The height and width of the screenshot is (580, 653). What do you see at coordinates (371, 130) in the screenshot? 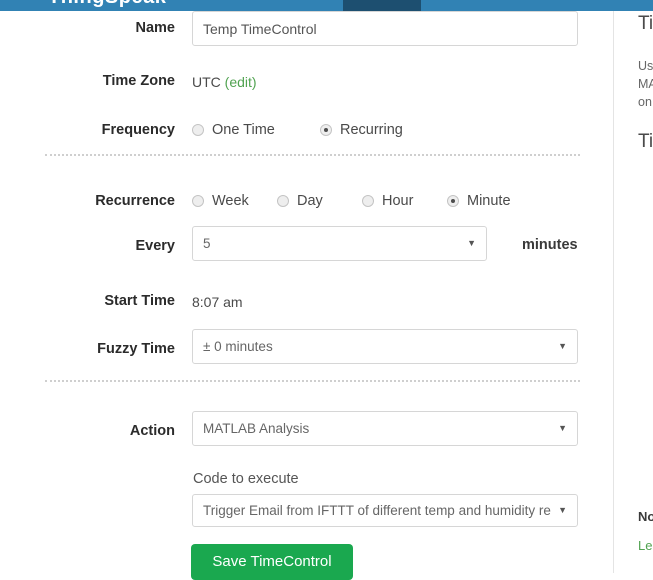
I see `radio-label-recurring: Recurring` at bounding box center [371, 130].